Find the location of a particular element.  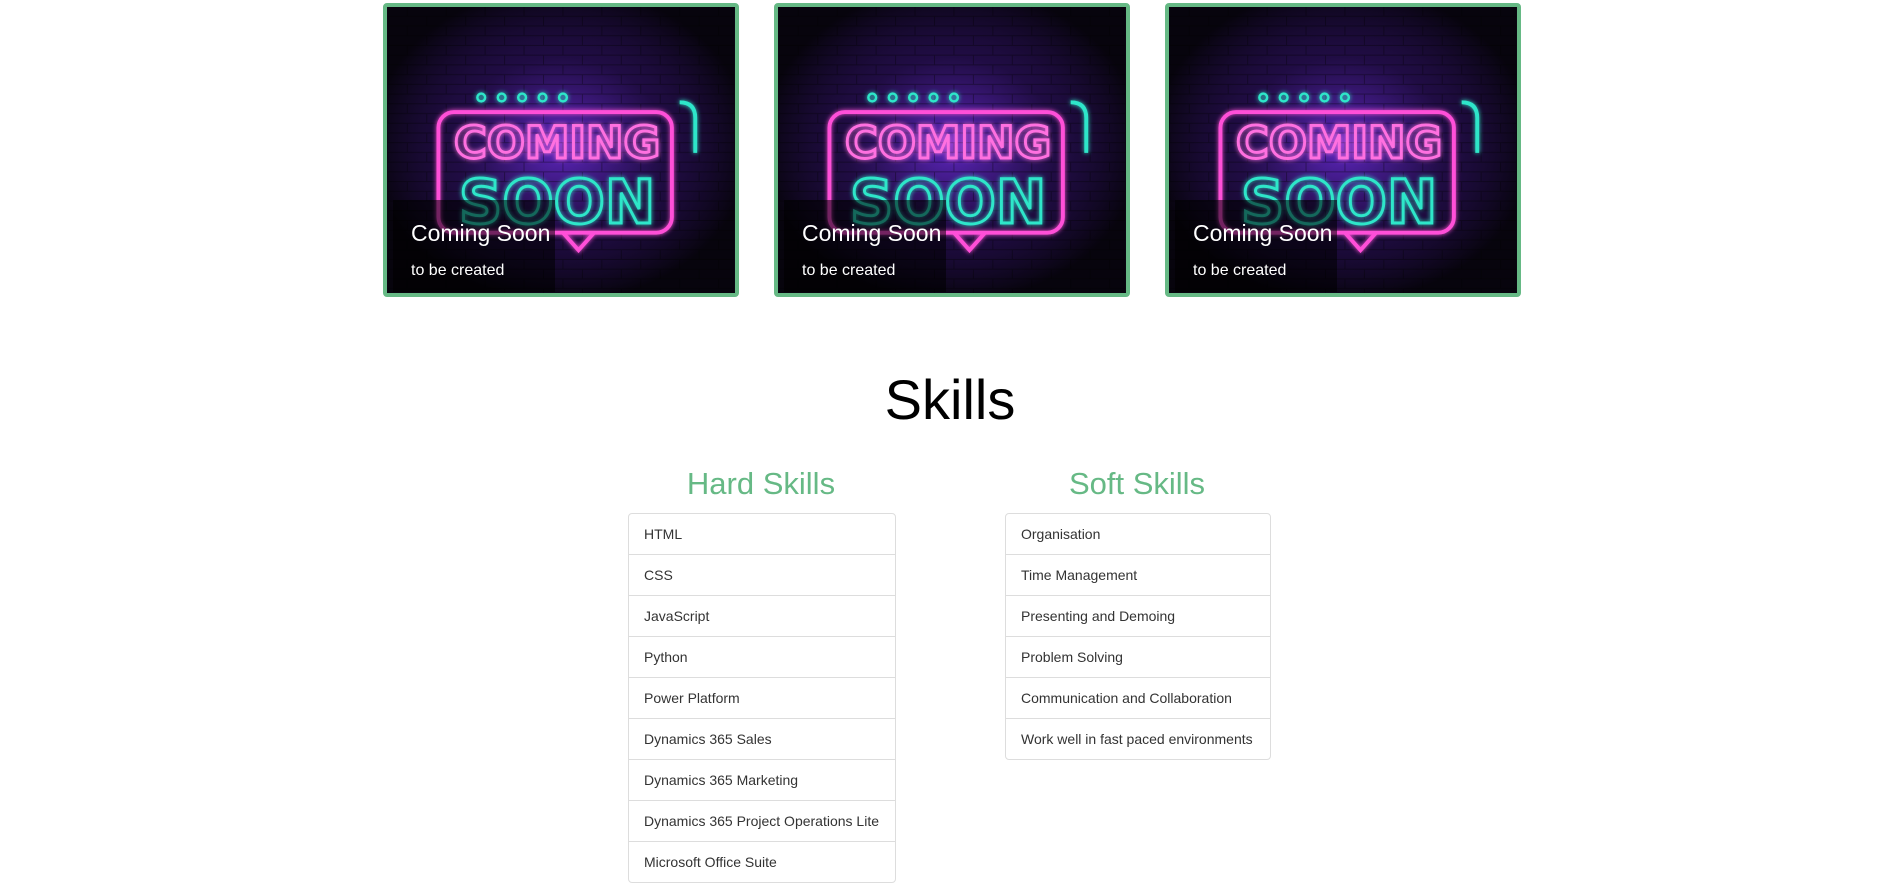

list-item: Python is located at coordinates (762, 657).